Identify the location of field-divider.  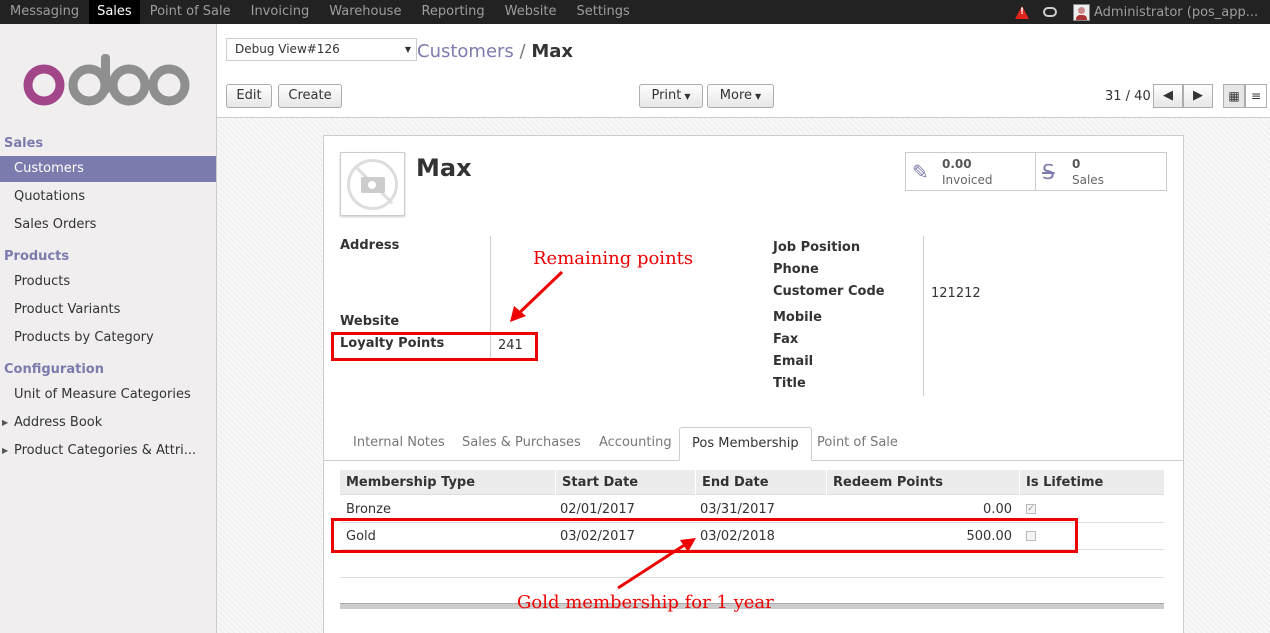
(923, 316).